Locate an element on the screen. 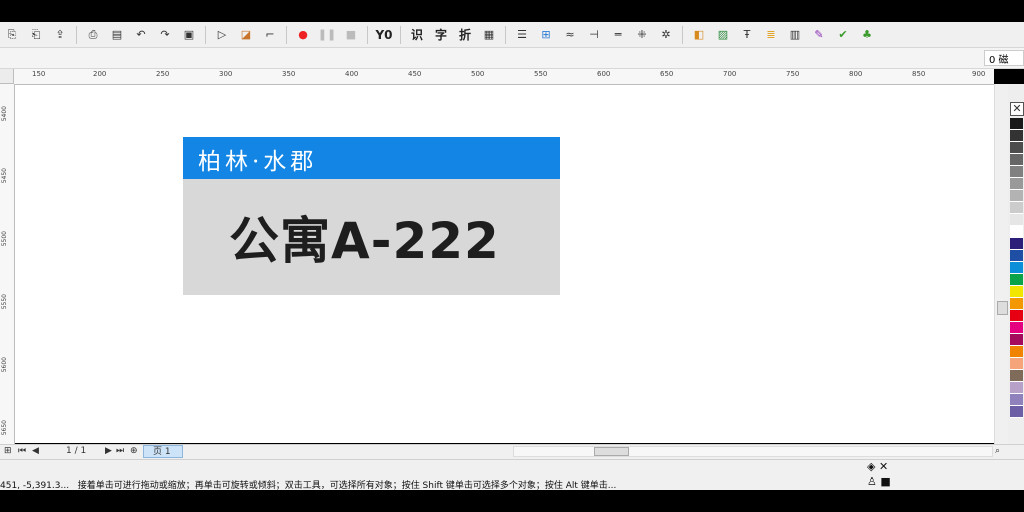 This screenshot has height=512, width=1024. sign-body: 公寓A-222 is located at coordinates (371, 237).